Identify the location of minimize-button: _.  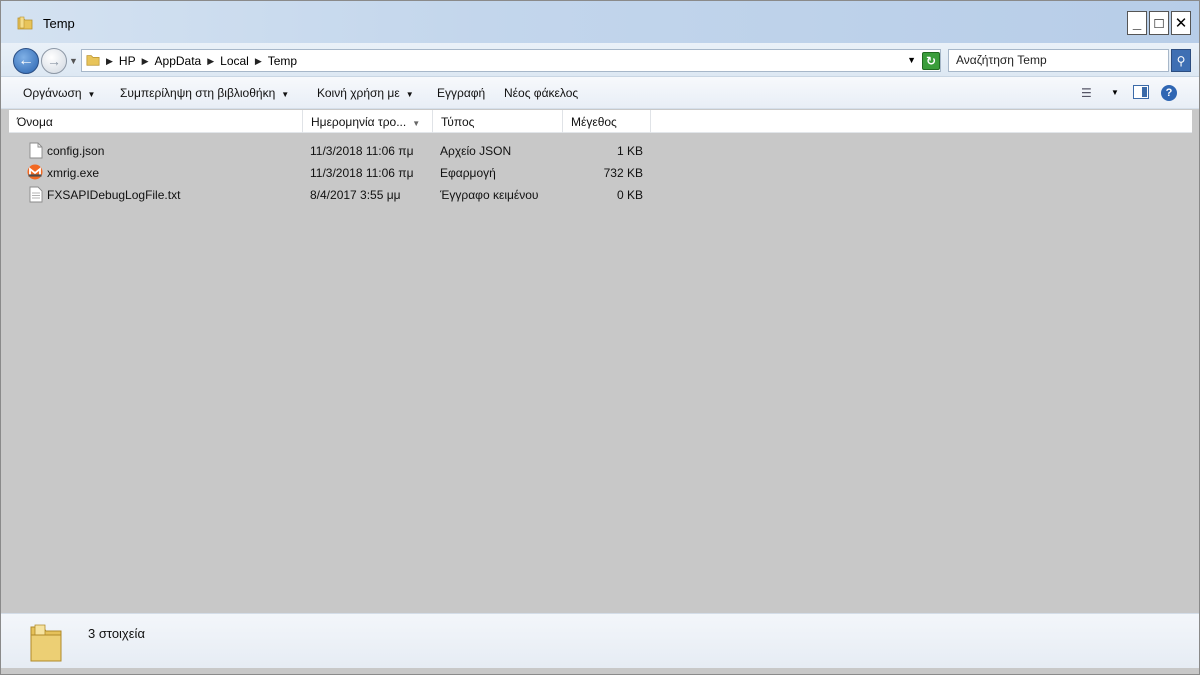
(1137, 23).